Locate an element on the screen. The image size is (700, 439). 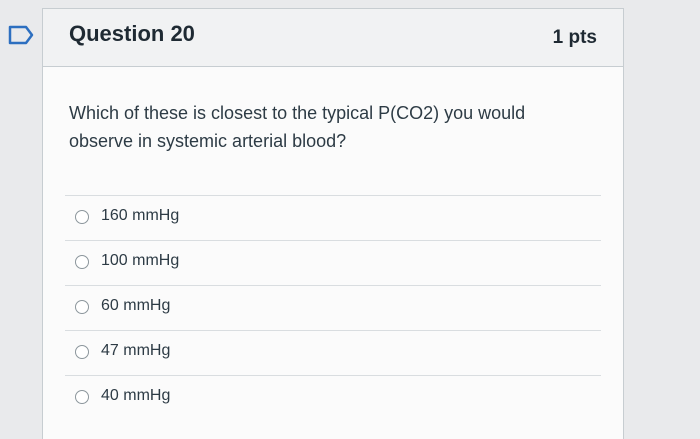
question-header: Question 20 1 pts is located at coordinates (333, 38).